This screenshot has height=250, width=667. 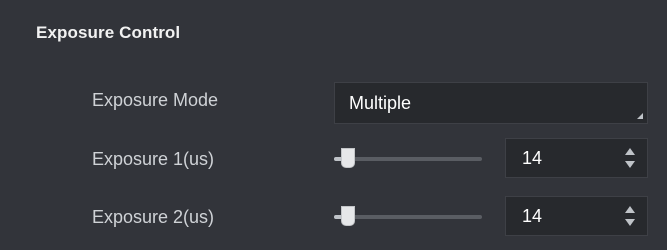 What do you see at coordinates (108, 32) in the screenshot?
I see `section-title: Exposure Control` at bounding box center [108, 32].